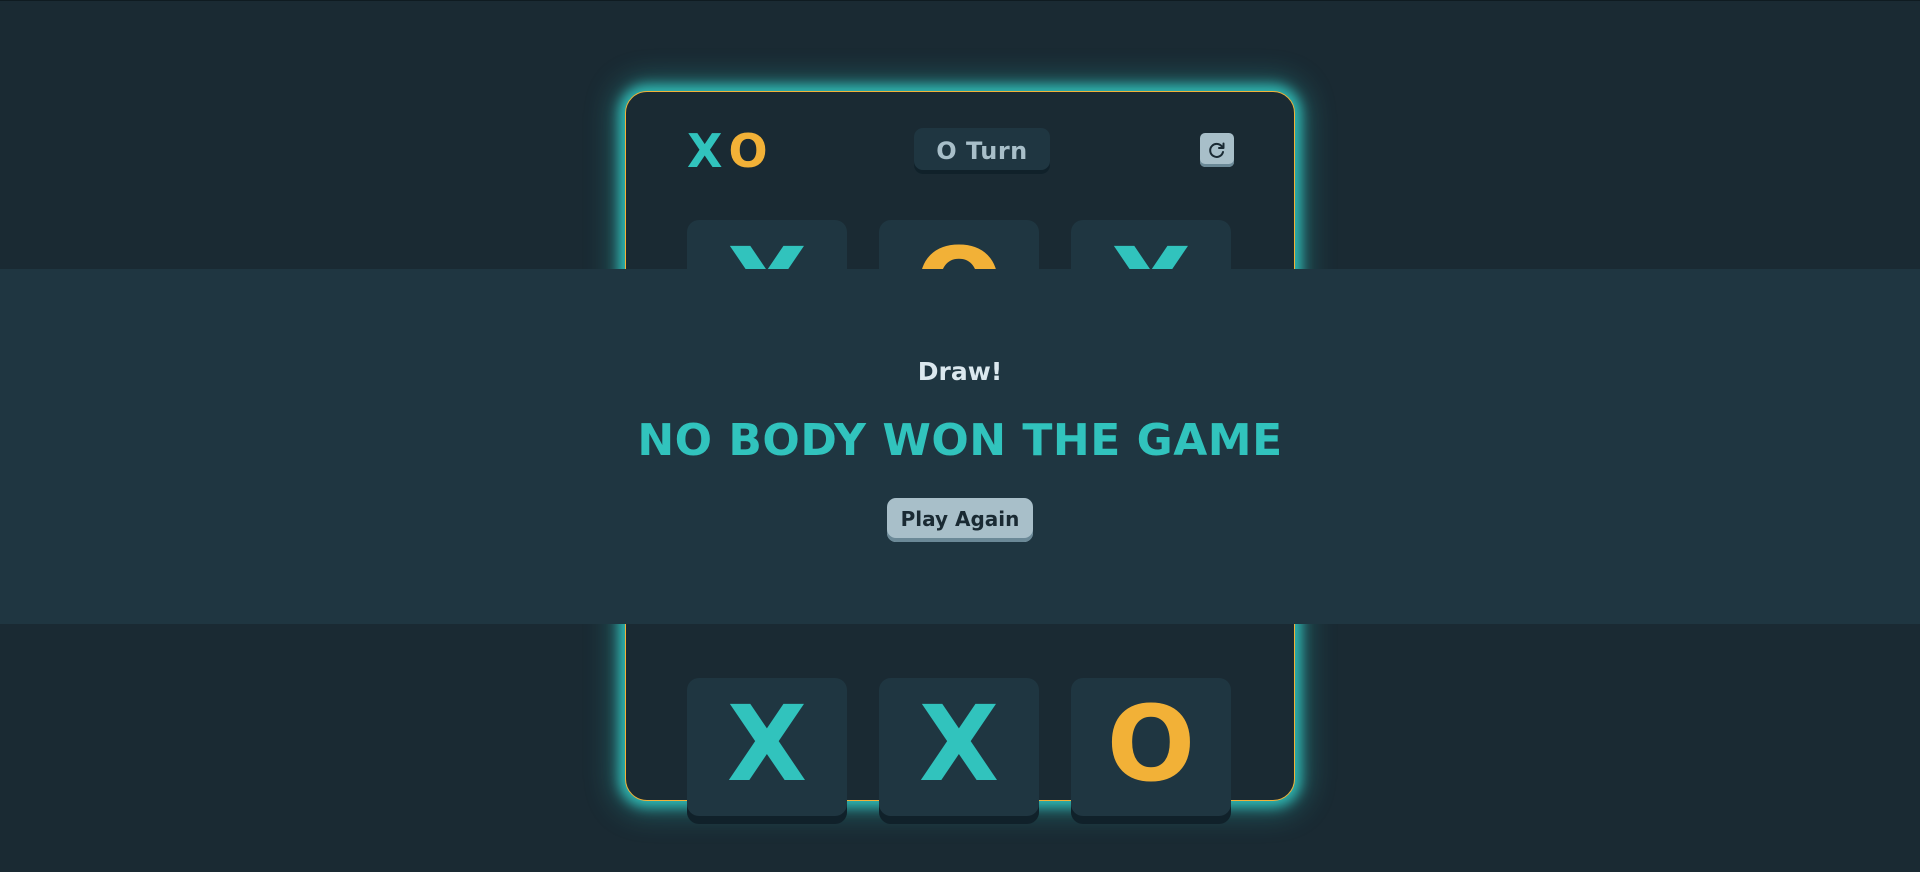 Image resolution: width=1920 pixels, height=872 pixels. I want to click on result-title: NO BODY WON THE GAME, so click(960, 440).